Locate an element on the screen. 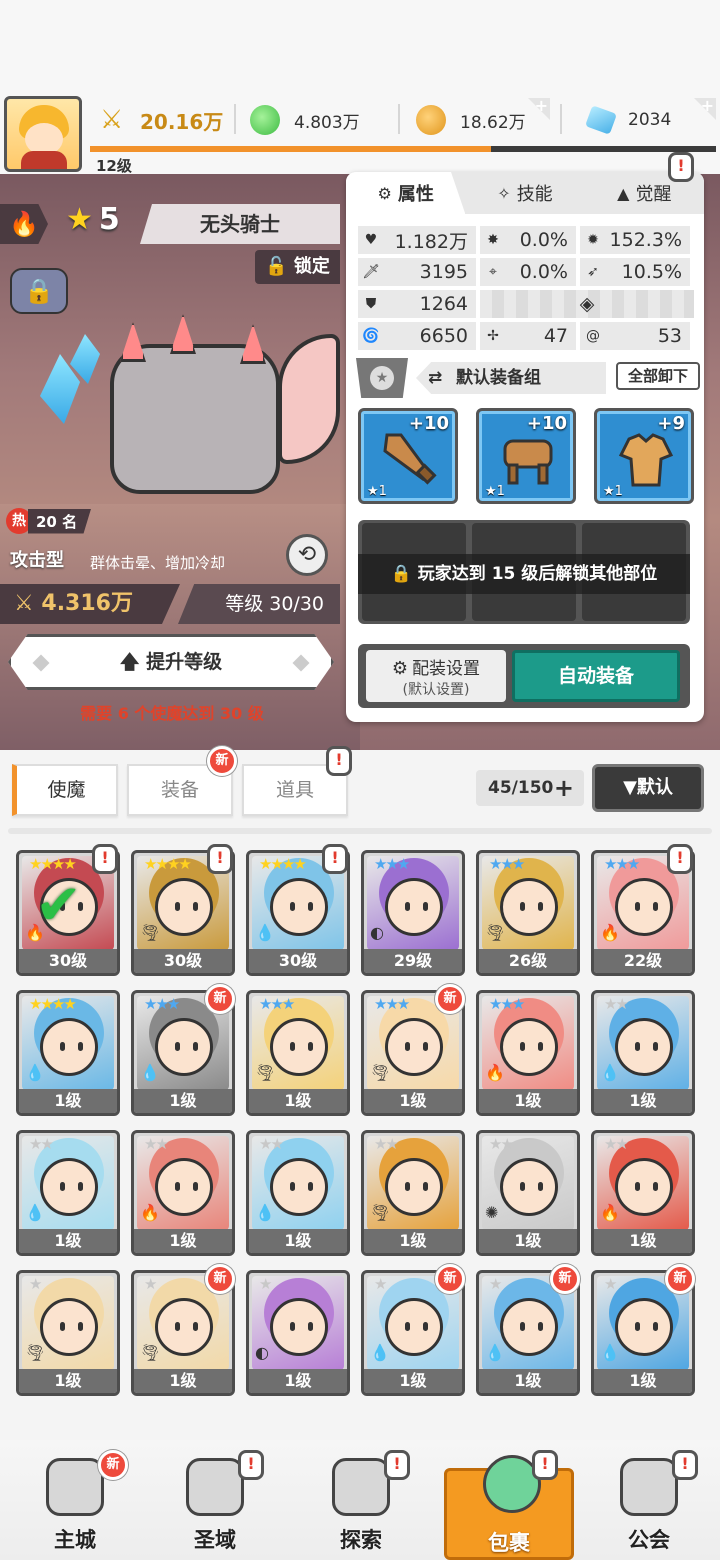  tab-skills: ✧ 技能 is located at coordinates (524, 193).